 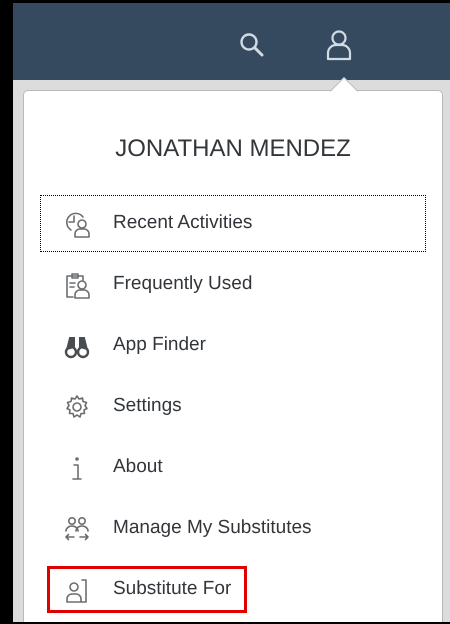 What do you see at coordinates (233, 149) in the screenshot?
I see `user-name: JONATHAN MENDEZ` at bounding box center [233, 149].